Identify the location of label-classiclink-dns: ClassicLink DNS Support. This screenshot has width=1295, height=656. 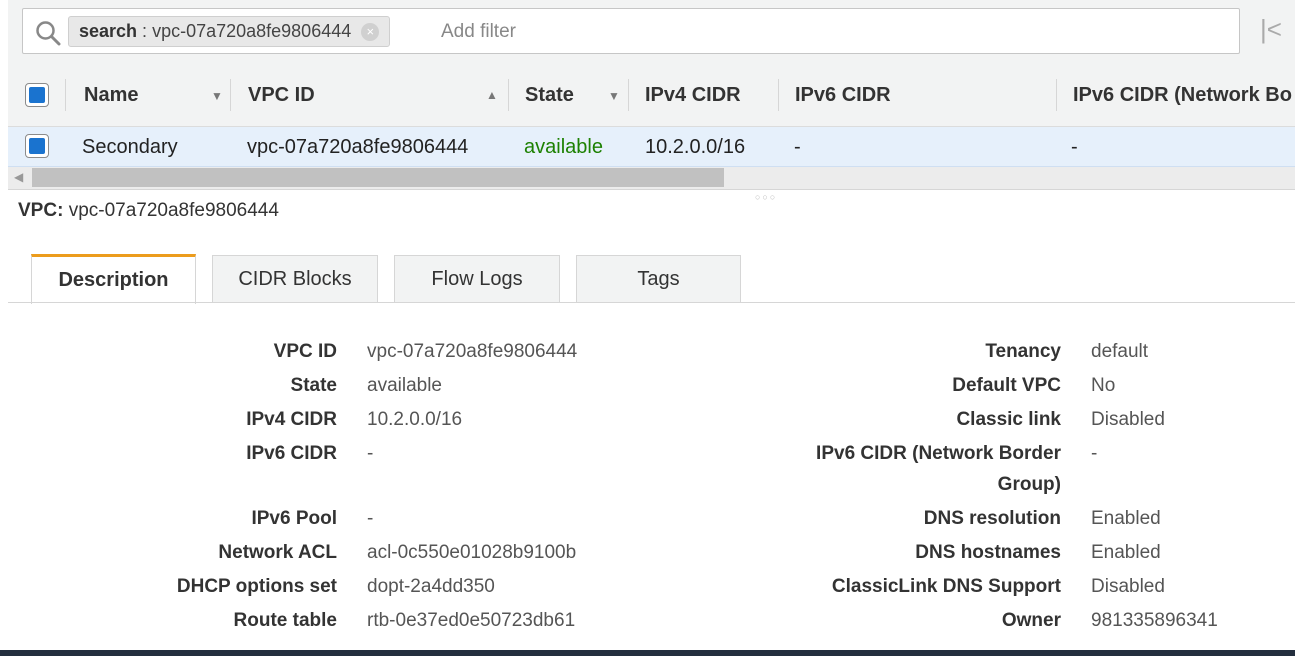
(946, 586).